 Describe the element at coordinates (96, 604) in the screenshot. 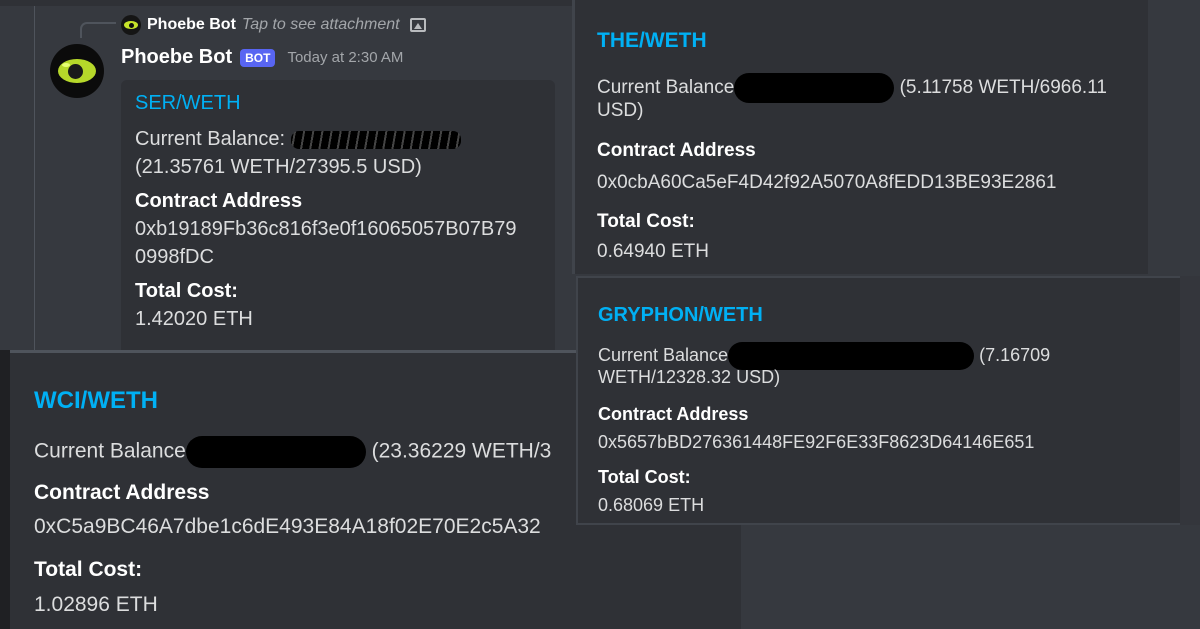

I see `total-cost-value: 1.02896 ETH` at that location.